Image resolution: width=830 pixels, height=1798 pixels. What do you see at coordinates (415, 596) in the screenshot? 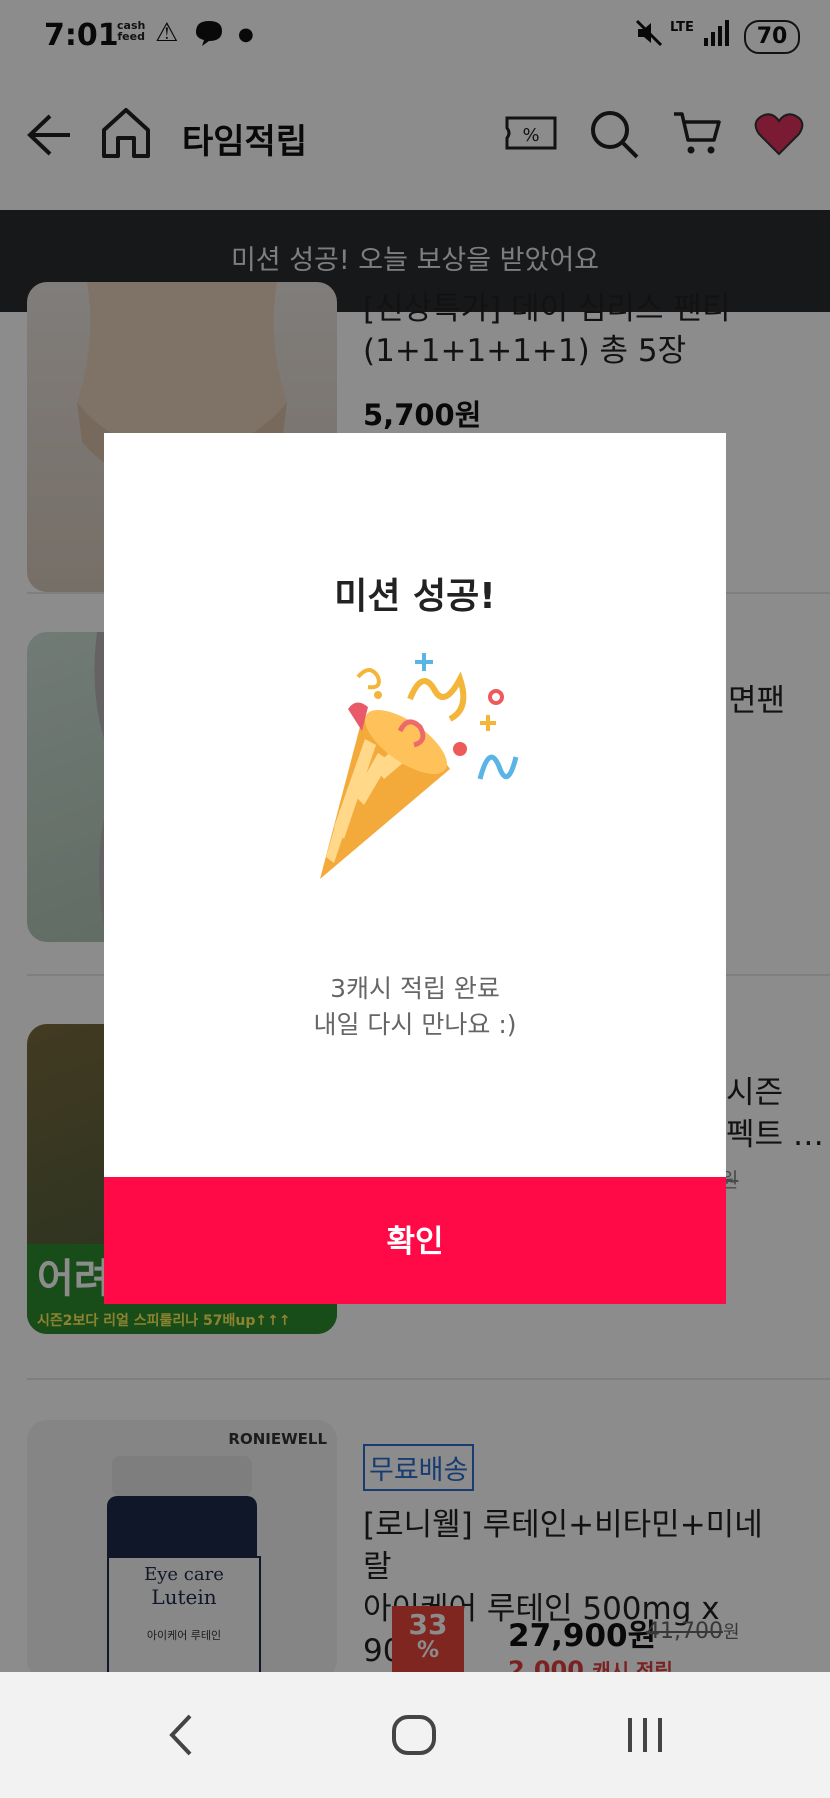
I see `dialog-title: 미션 성공!` at bounding box center [415, 596].